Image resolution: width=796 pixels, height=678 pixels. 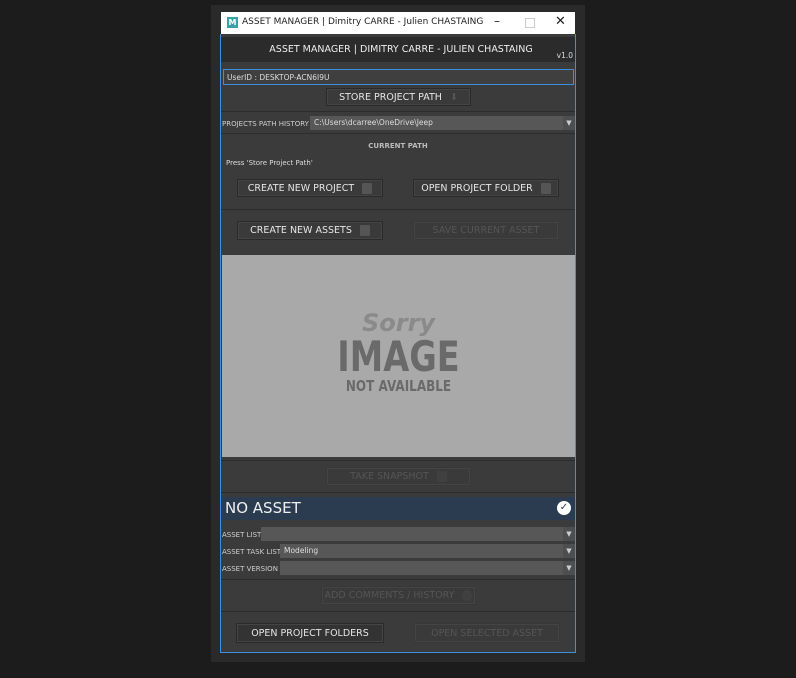 What do you see at coordinates (373, 122) in the screenshot?
I see `path-history-value: C:\Users\dcarree\OneDrive\Jeep` at bounding box center [373, 122].